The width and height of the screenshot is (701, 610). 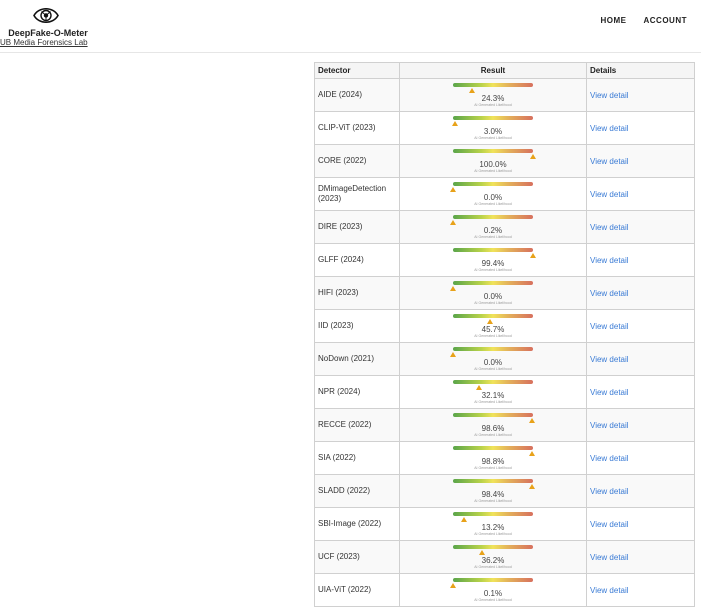 I want to click on result-percent: 32.1%, so click(x=493, y=395).